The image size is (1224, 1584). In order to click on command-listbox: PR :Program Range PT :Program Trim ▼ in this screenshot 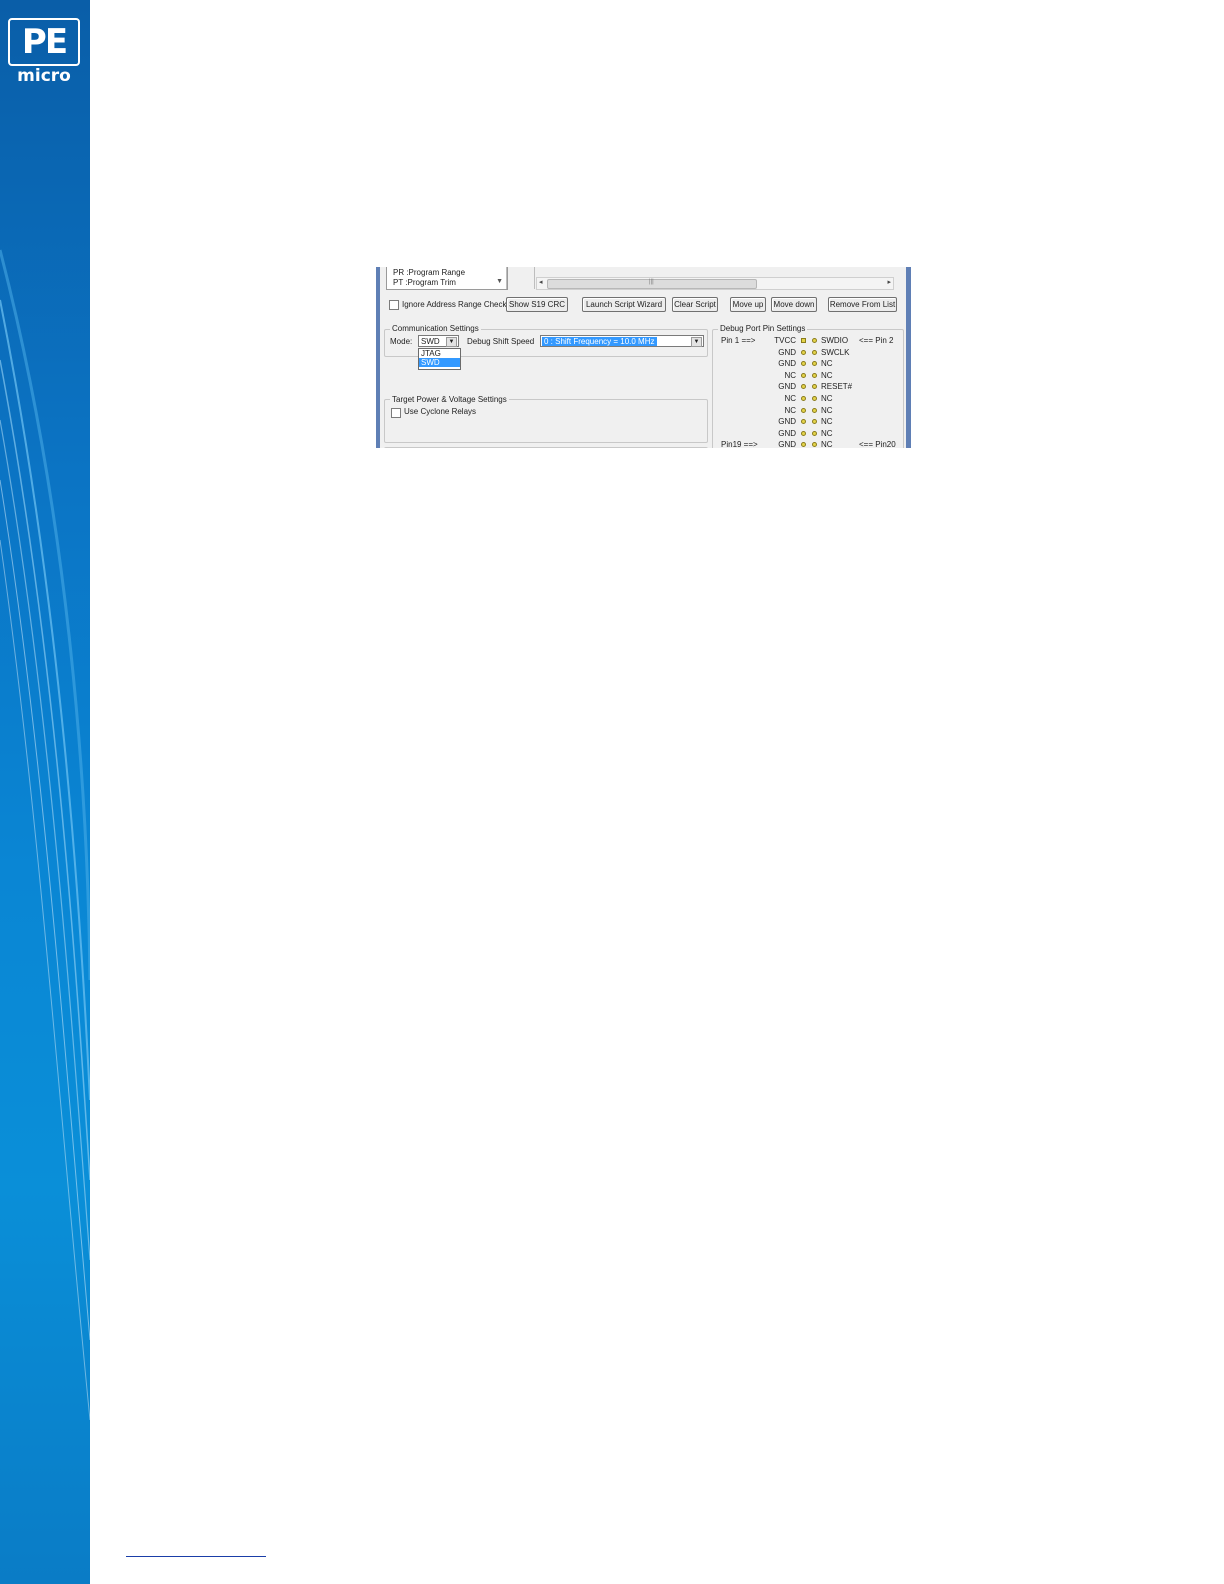, I will do `click(447, 278)`.